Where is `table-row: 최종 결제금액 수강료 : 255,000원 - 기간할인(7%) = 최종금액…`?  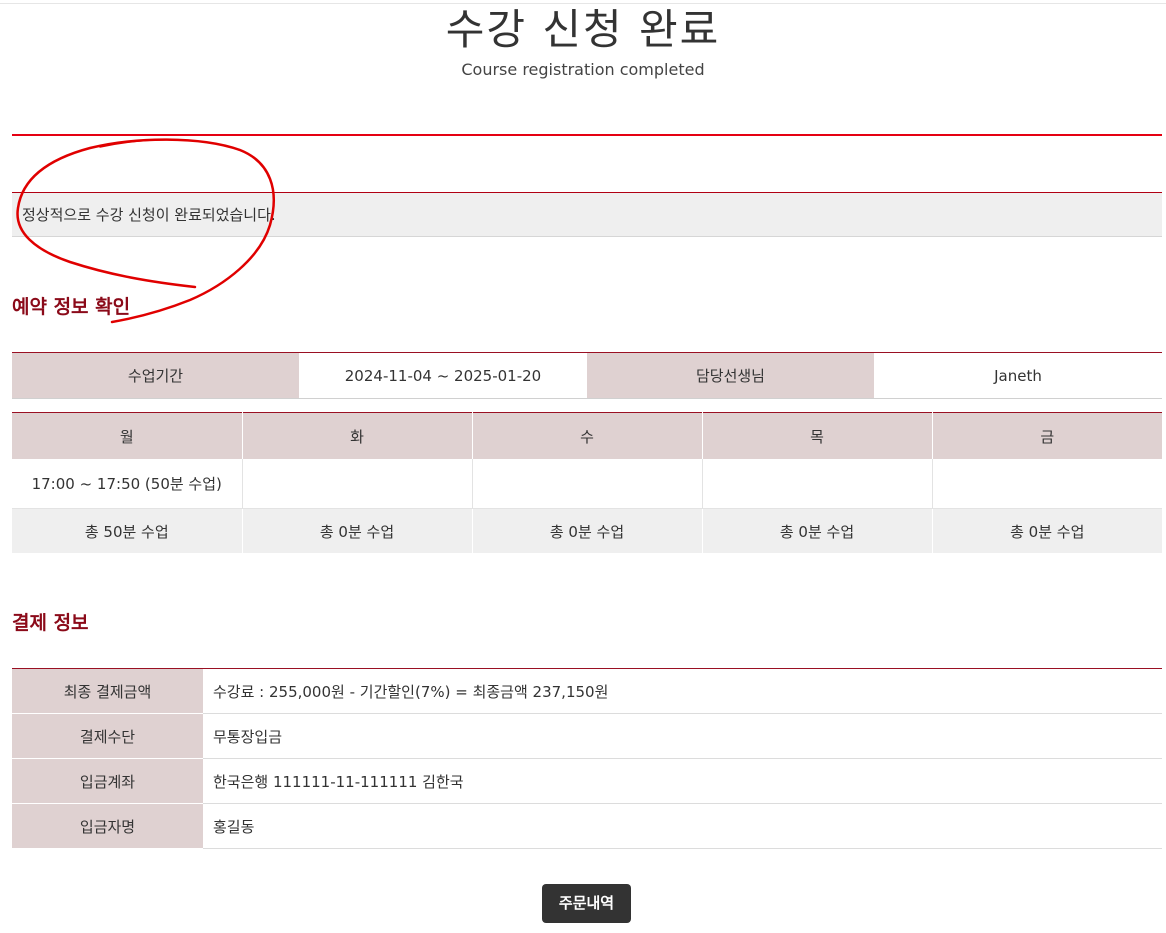 table-row: 최종 결제금액 수강료 : 255,000원 - 기간할인(7%) = 최종금액… is located at coordinates (587, 691).